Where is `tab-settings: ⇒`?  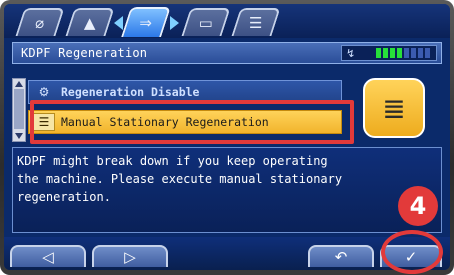 tab-settings: ⇒ is located at coordinates (146, 22).